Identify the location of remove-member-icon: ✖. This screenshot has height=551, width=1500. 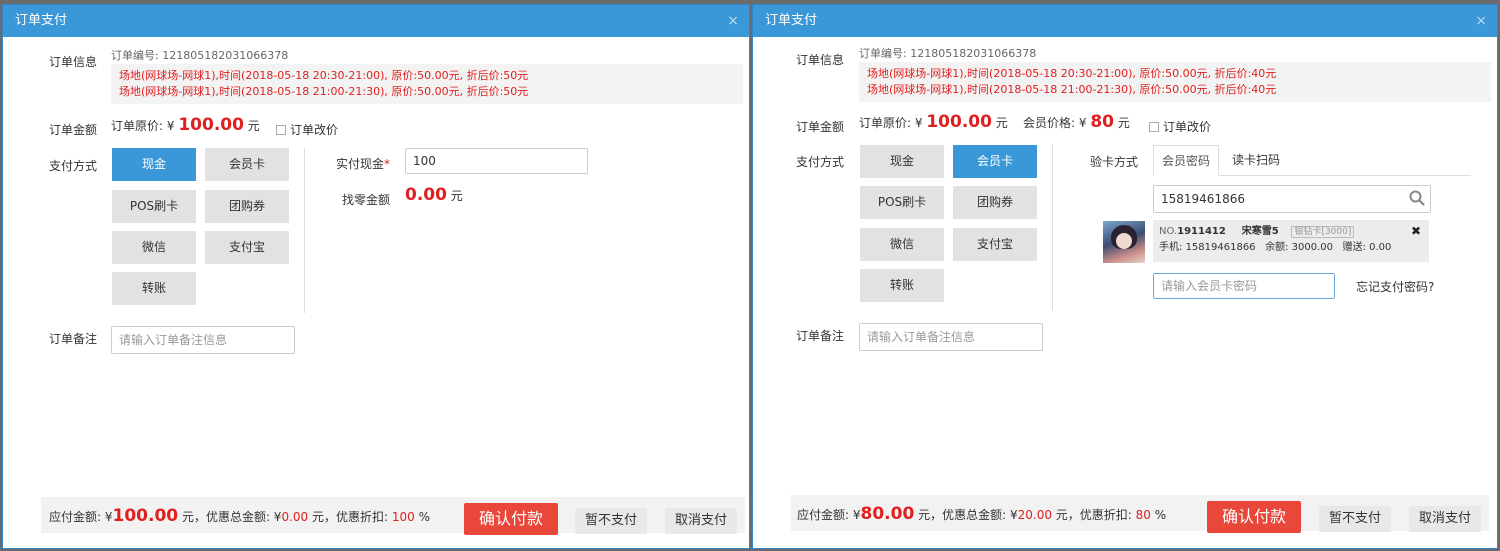
(1416, 231).